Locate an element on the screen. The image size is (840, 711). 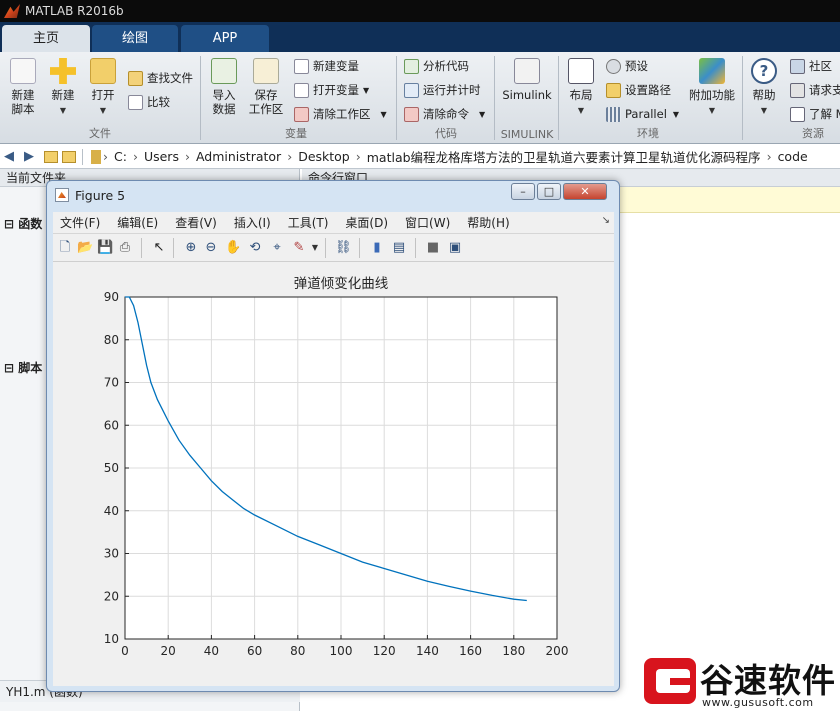
figure-titlebar: Figure 5 – □ ✕ is located at coordinates (333, 195).